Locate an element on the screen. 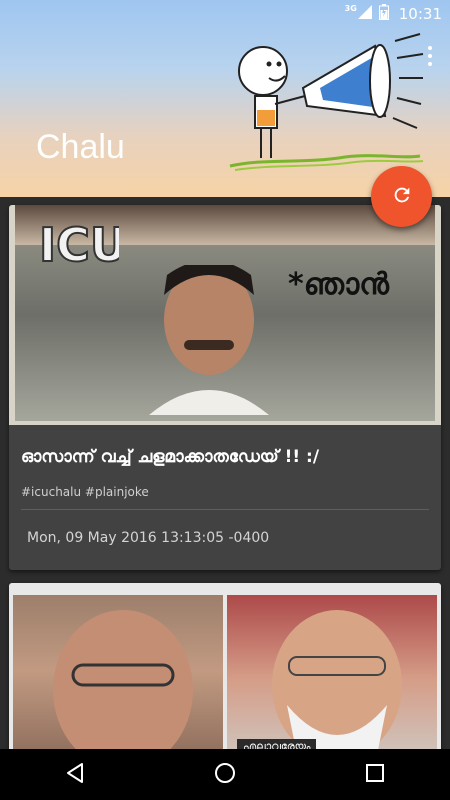 Image resolution: width=450 pixels, height=800 pixels. recents-button is located at coordinates (375, 775).